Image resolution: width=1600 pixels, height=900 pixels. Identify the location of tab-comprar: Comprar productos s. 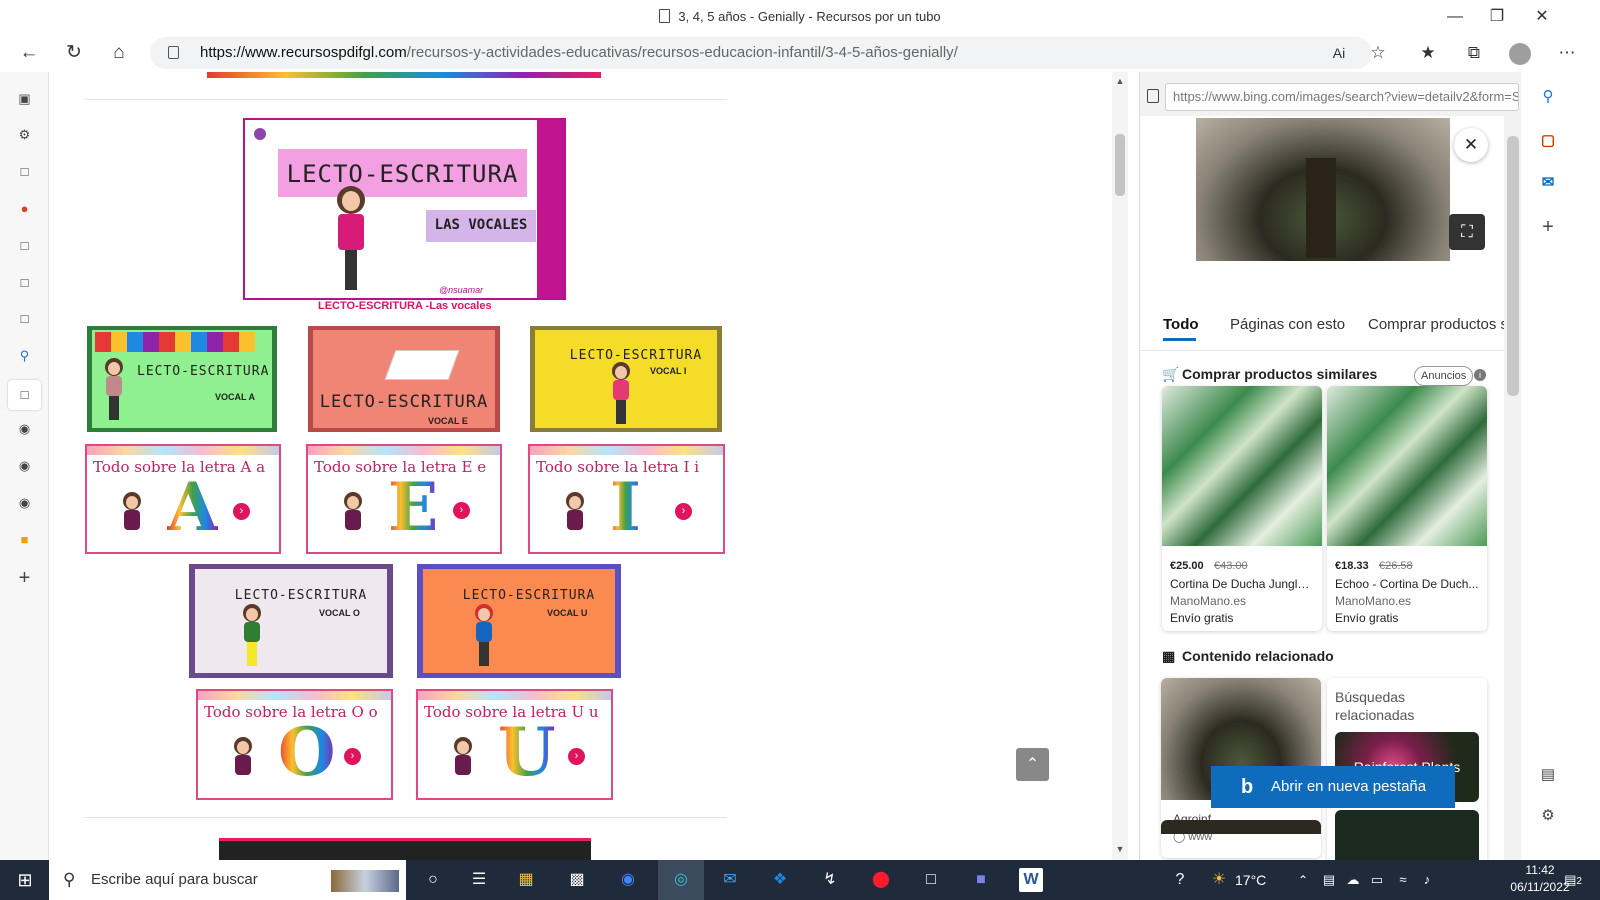
(1438, 324).